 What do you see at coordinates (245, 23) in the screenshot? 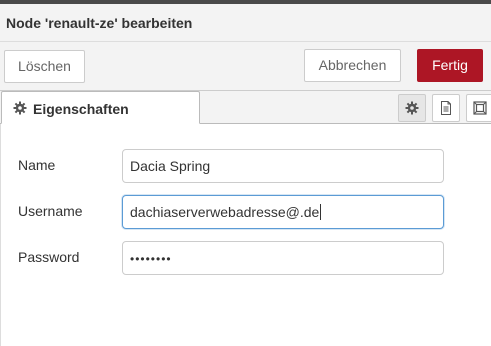
I see `tray-header: Node 'renault-ze' bearbeiten` at bounding box center [245, 23].